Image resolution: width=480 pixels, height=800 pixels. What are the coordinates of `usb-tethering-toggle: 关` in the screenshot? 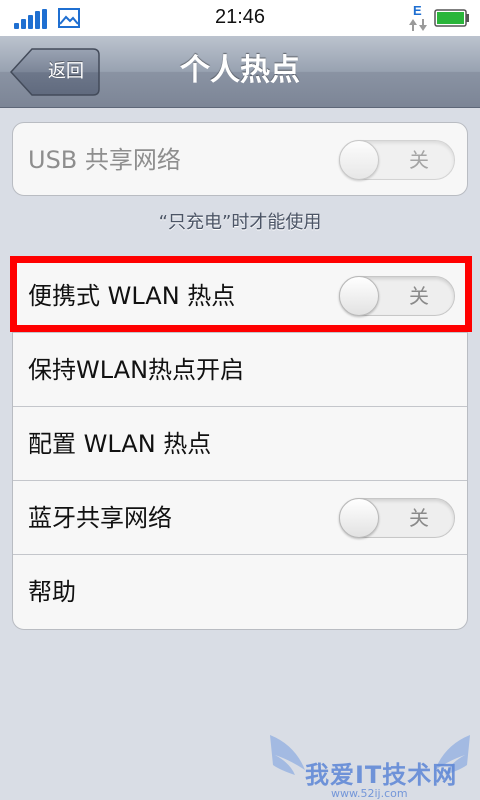 It's located at (397, 160).